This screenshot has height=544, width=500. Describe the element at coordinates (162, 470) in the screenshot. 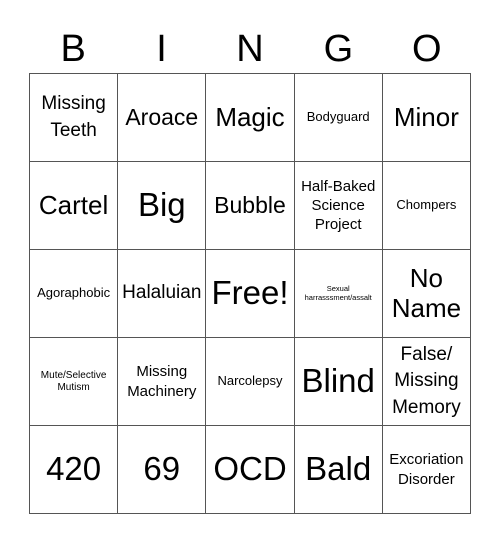

I see `bingo-cell: 69` at that location.